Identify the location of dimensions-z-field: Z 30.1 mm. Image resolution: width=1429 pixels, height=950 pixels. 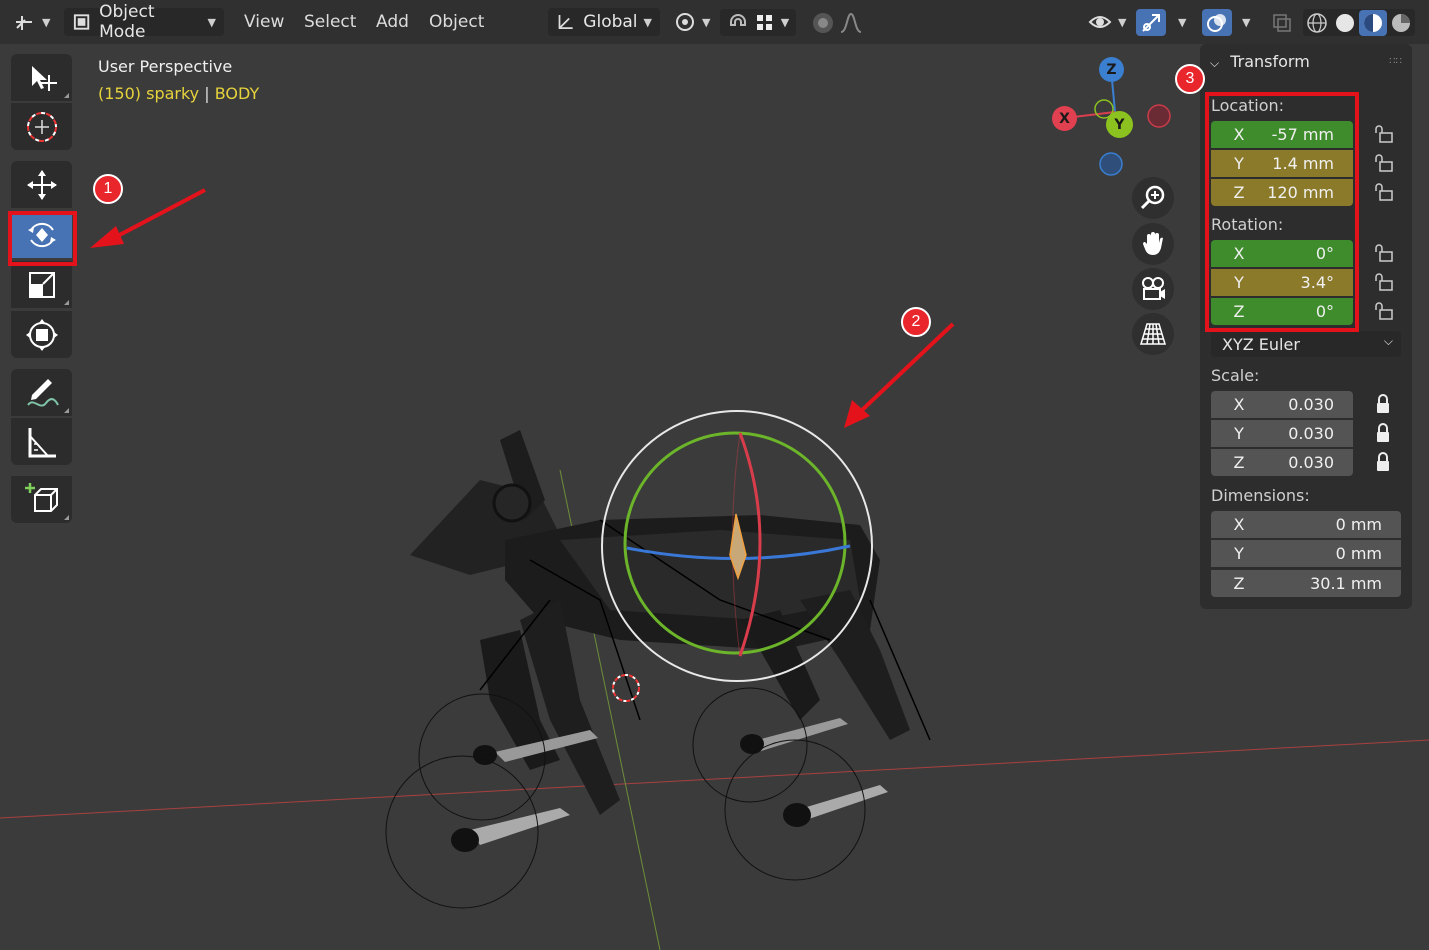
(1306, 583).